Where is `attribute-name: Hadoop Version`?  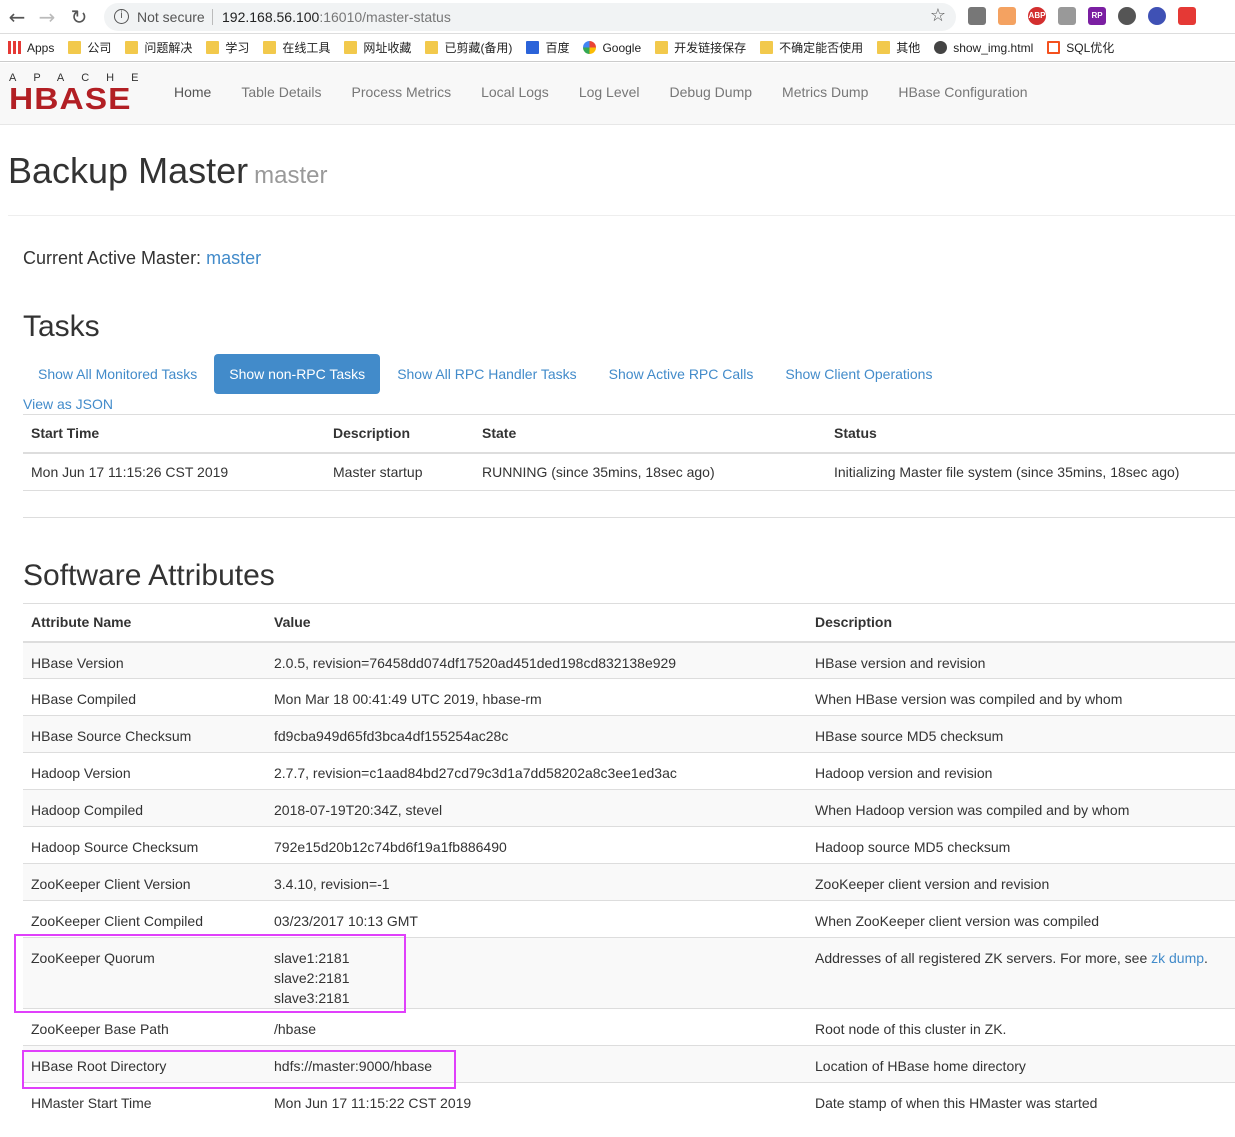 attribute-name: Hadoop Version is located at coordinates (144, 771).